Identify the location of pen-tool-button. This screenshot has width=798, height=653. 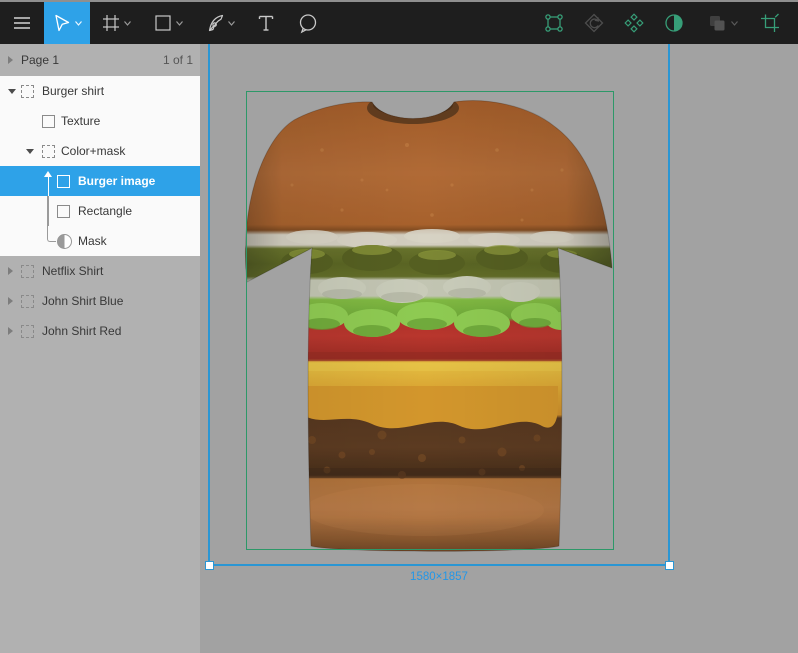
(220, 23).